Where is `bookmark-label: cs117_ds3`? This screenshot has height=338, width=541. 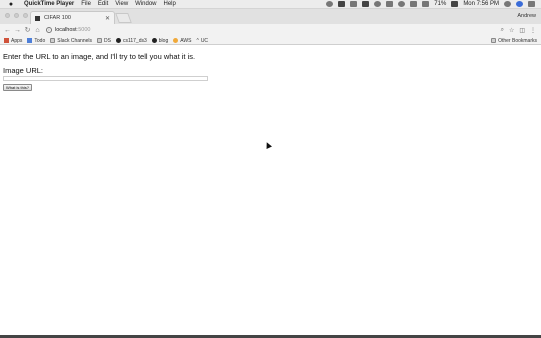
bookmark-label: cs117_ds3 is located at coordinates (134, 40).